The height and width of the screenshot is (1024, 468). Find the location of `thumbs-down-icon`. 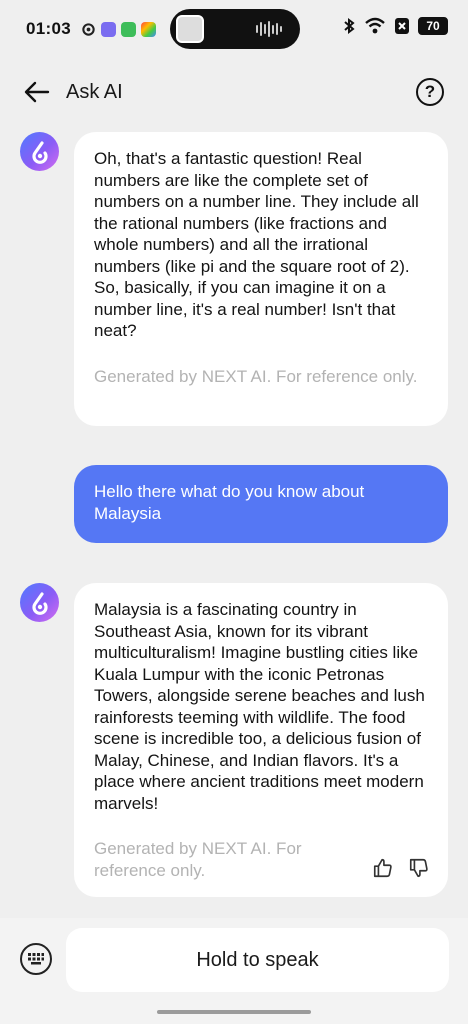

thumbs-down-icon is located at coordinates (419, 868).